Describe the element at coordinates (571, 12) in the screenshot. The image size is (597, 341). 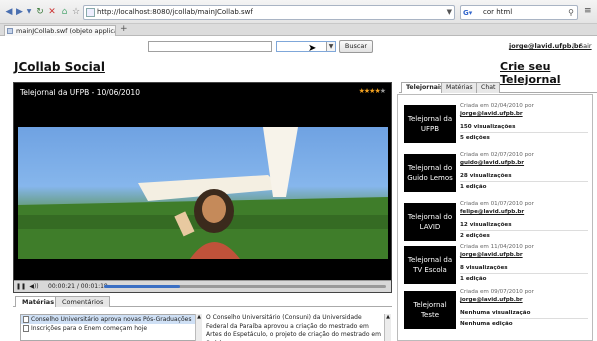
I see `search-icon: ⚲` at that location.